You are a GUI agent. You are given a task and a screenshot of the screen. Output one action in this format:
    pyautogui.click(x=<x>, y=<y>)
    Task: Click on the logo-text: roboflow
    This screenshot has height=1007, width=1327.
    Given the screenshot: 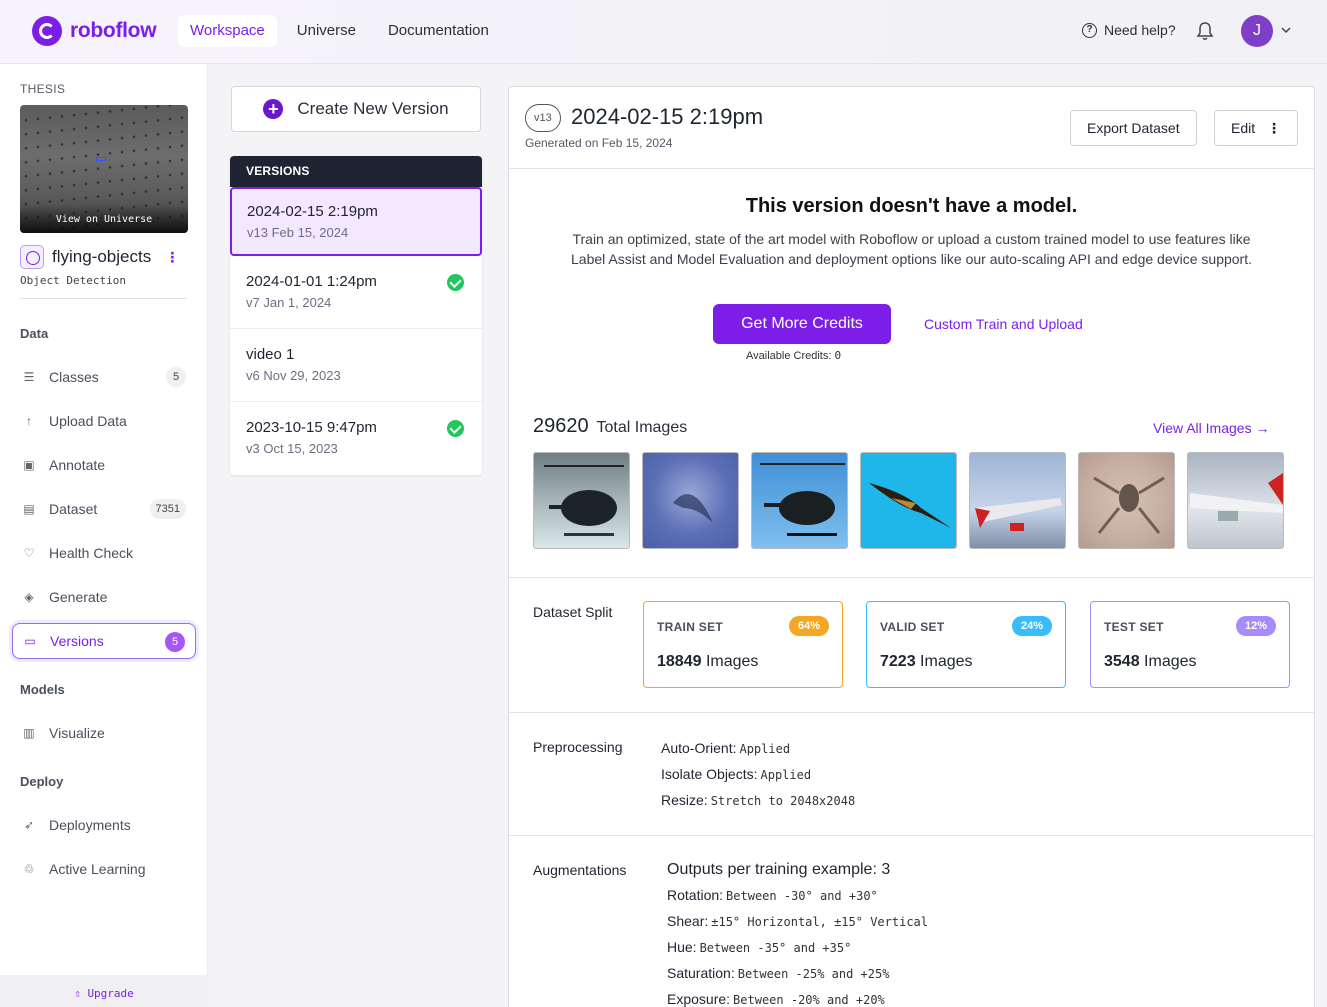 What is the action you would take?
    pyautogui.click(x=113, y=30)
    